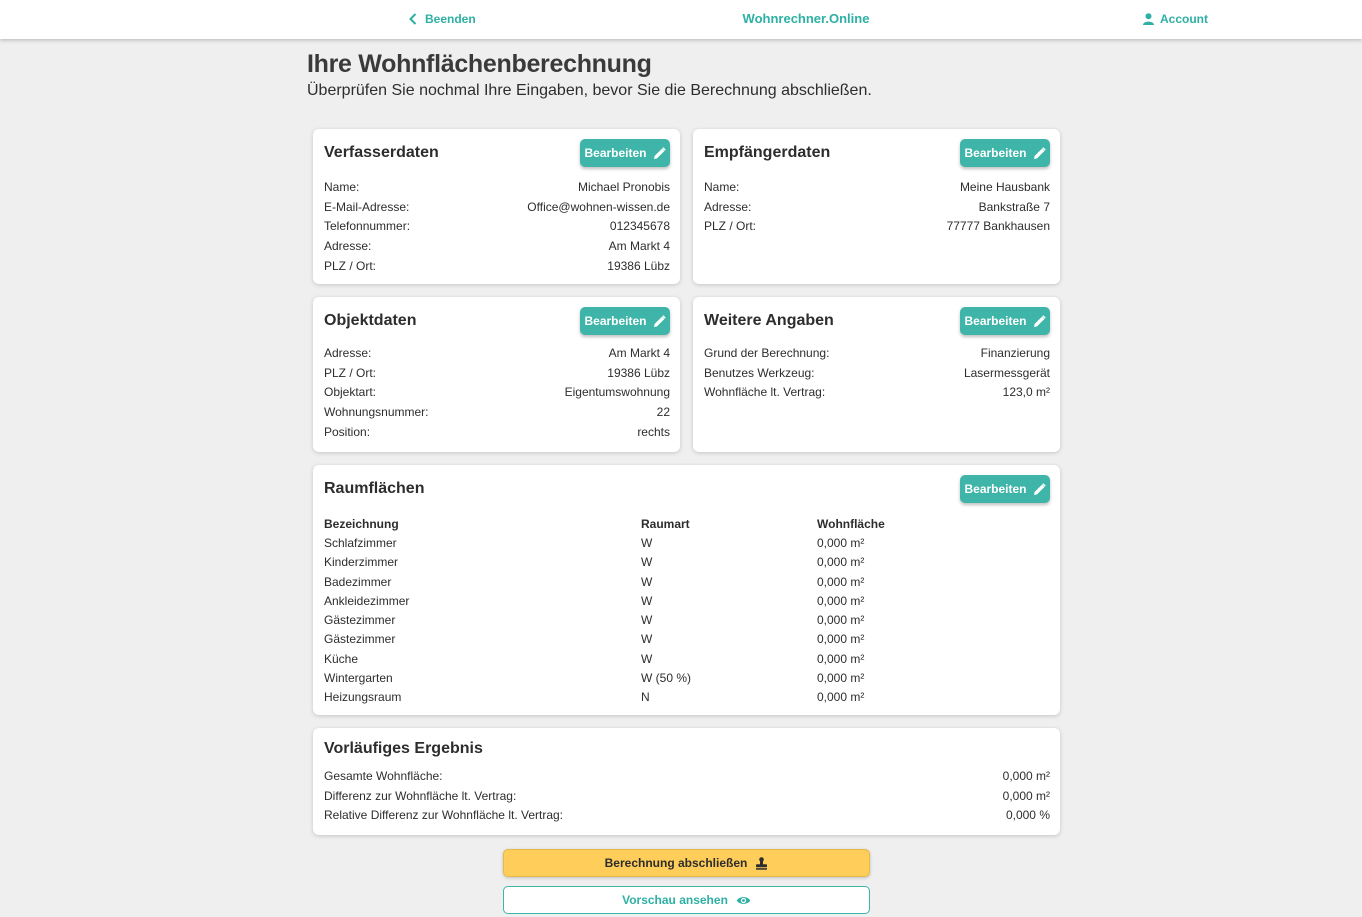 The width and height of the screenshot is (1362, 917). What do you see at coordinates (681, 19) in the screenshot?
I see `top-bar: Beenden Wohnrechner.Online Account` at bounding box center [681, 19].